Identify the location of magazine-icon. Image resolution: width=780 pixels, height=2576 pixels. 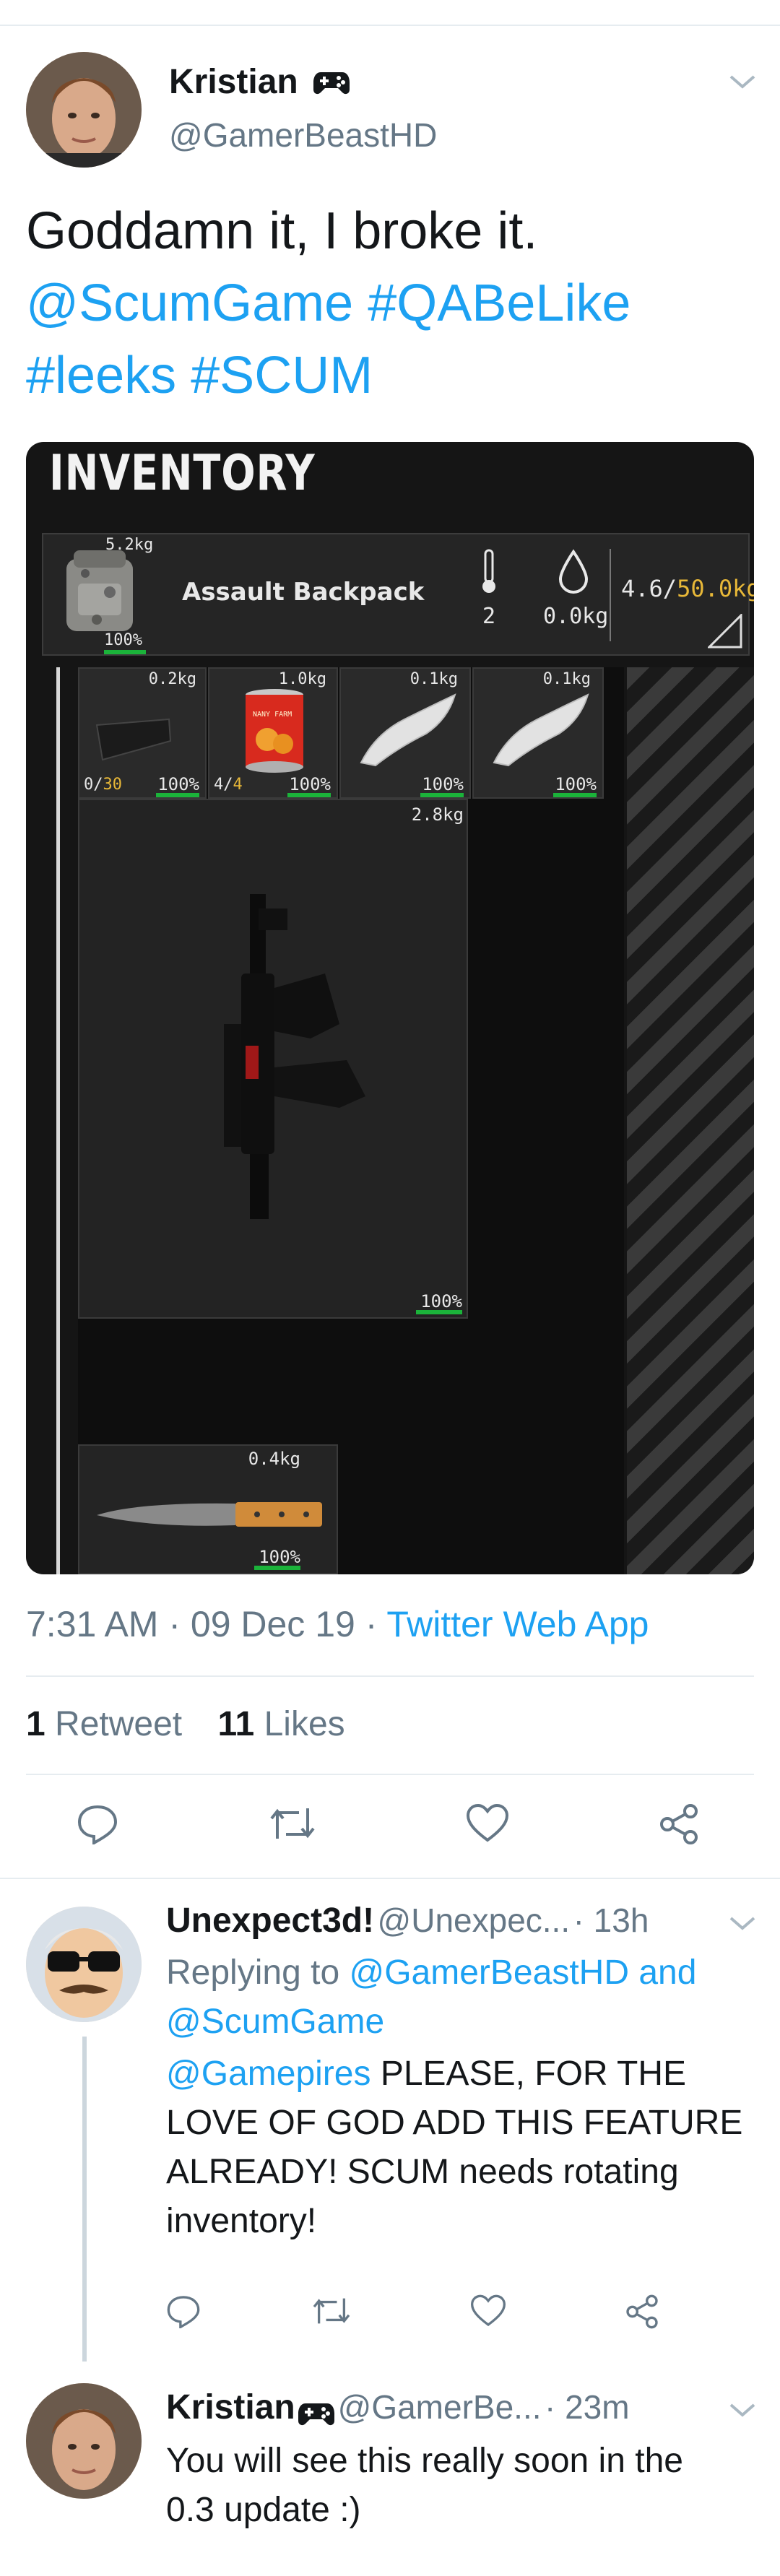
(133, 740).